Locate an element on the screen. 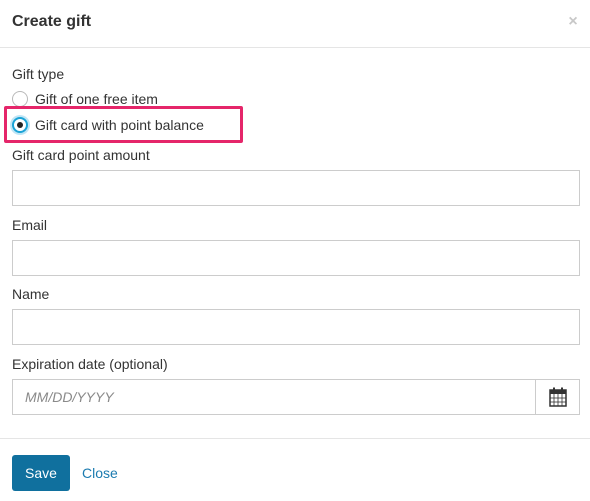 The width and height of the screenshot is (590, 501). calendar-icon is located at coordinates (557, 397).